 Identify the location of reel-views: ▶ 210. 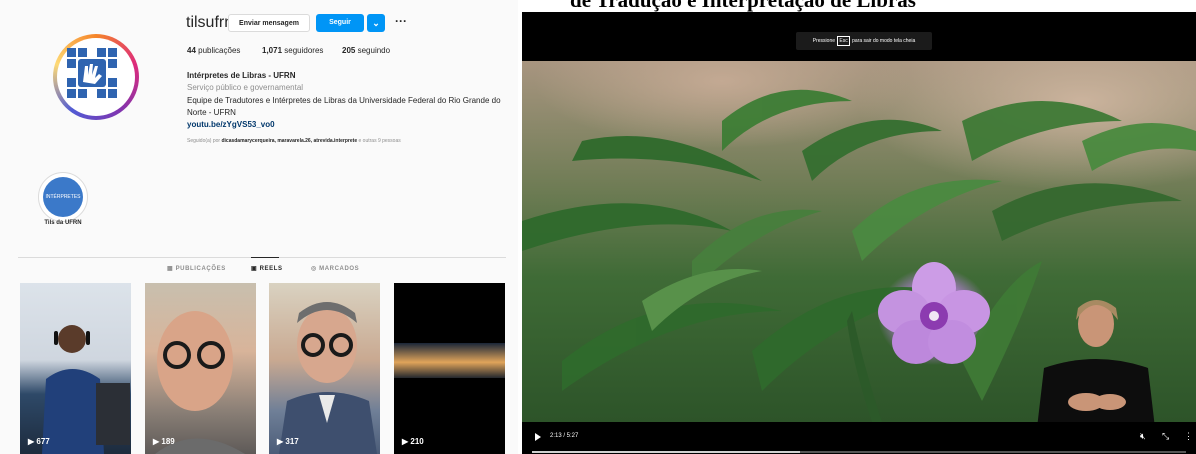
(413, 441).